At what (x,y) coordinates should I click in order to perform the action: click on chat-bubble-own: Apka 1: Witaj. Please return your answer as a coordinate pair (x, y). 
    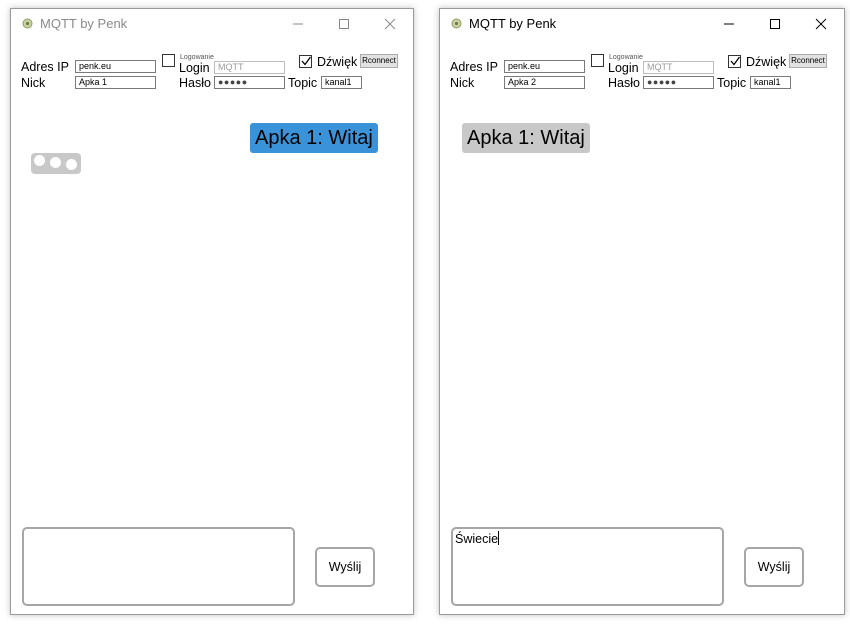
    Looking at the image, I should click on (314, 138).